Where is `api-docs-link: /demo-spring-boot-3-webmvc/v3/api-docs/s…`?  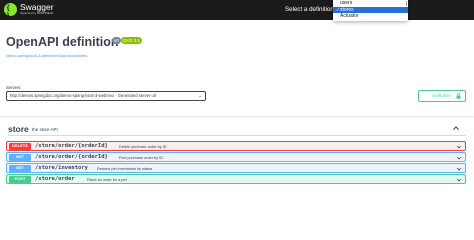 api-docs-link: /demo-spring-boot-3-webmvc/v3/api-docs/s… is located at coordinates (46, 56).